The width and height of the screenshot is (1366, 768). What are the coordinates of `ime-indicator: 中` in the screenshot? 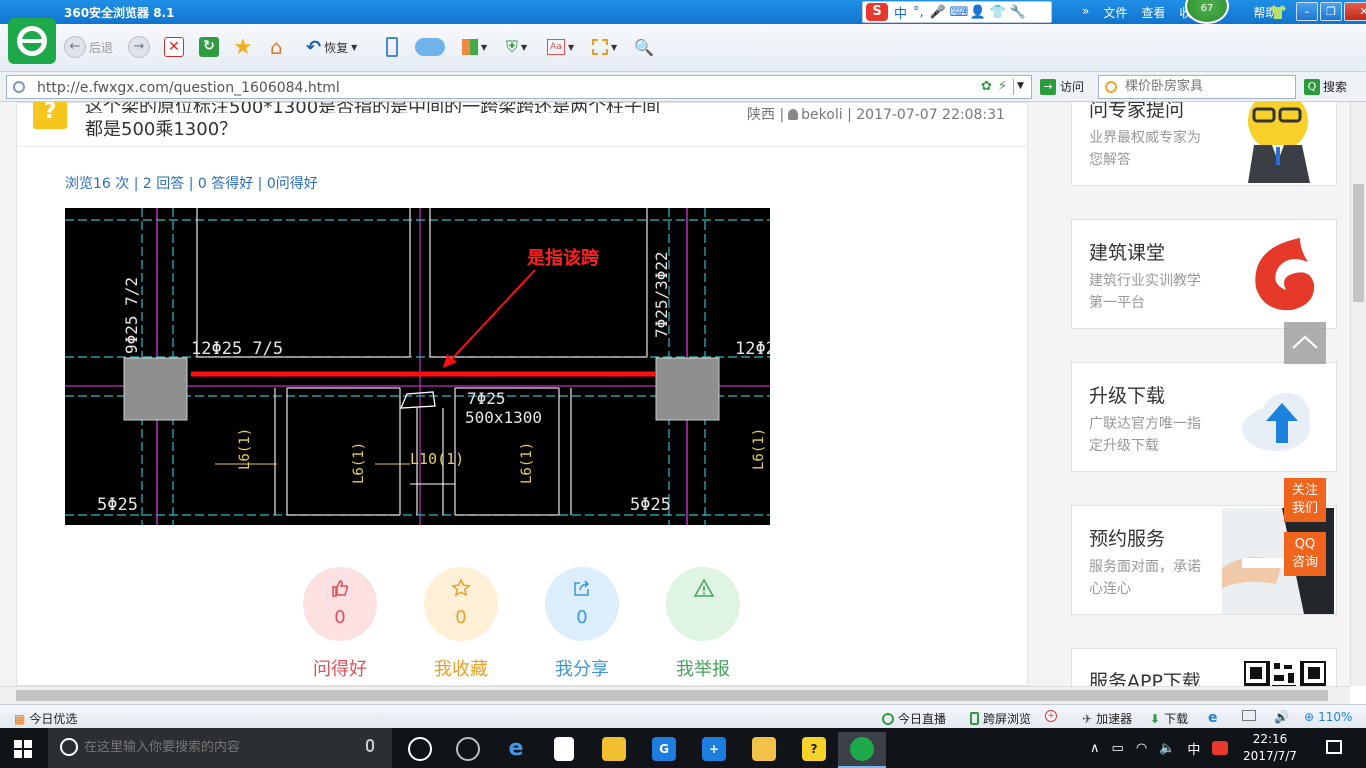 It's located at (1193, 748).